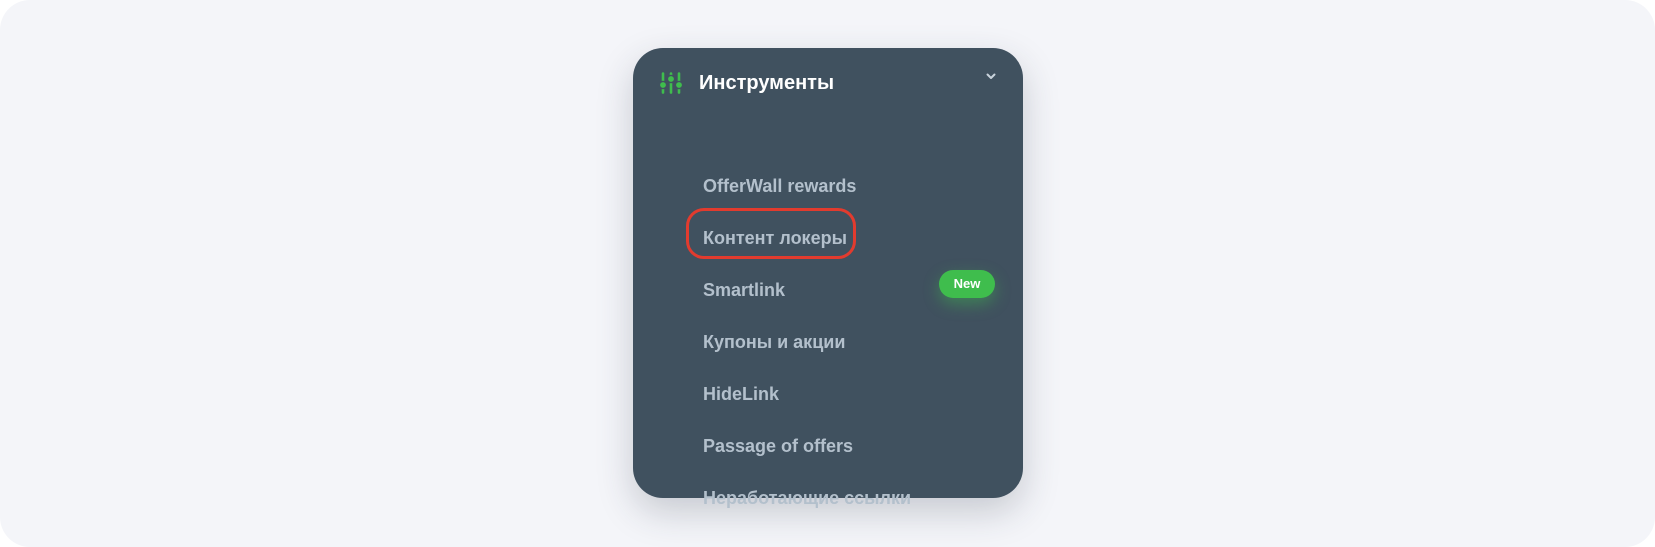 This screenshot has width=1655, height=547. Describe the element at coordinates (767, 83) in the screenshot. I see `menu-title: Инструменты` at that location.